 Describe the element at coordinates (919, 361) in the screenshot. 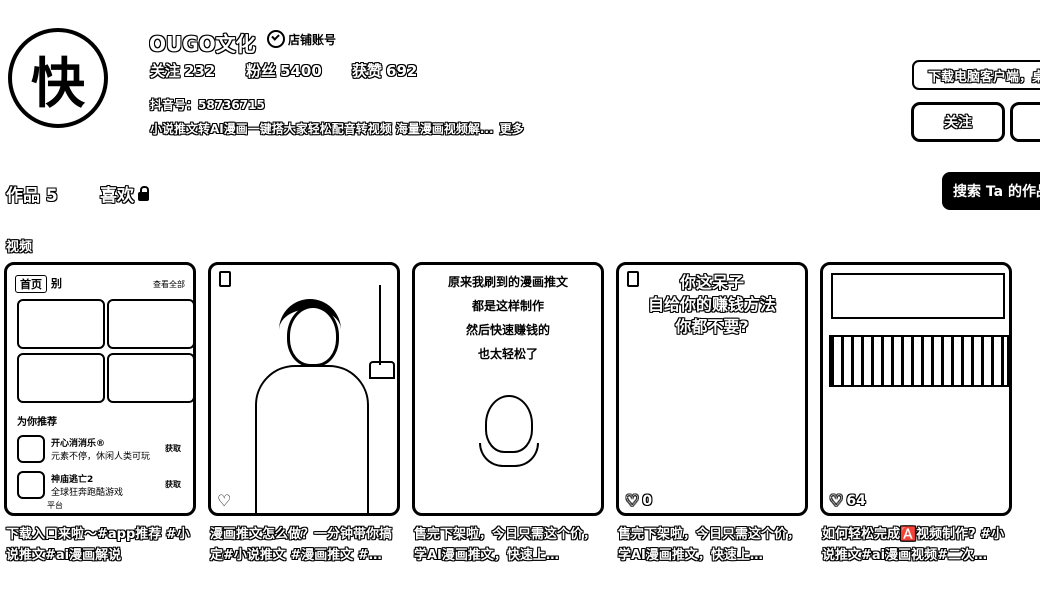

I see `thumb-comic-strip` at that location.